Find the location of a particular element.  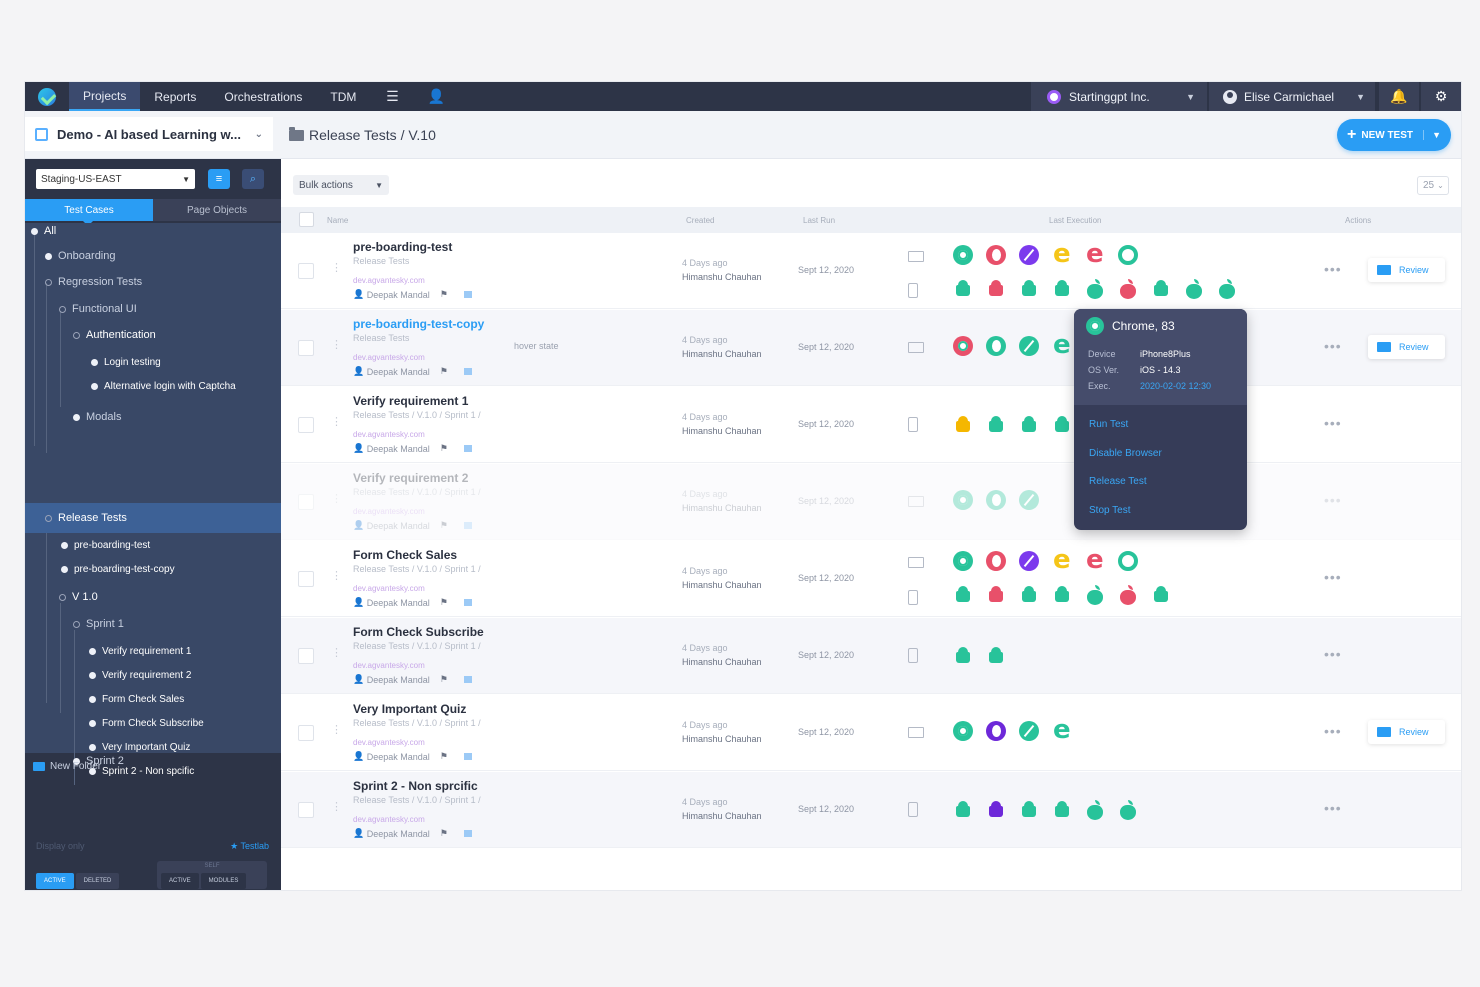

deleted-filter-button: DELETED is located at coordinates (98, 881).